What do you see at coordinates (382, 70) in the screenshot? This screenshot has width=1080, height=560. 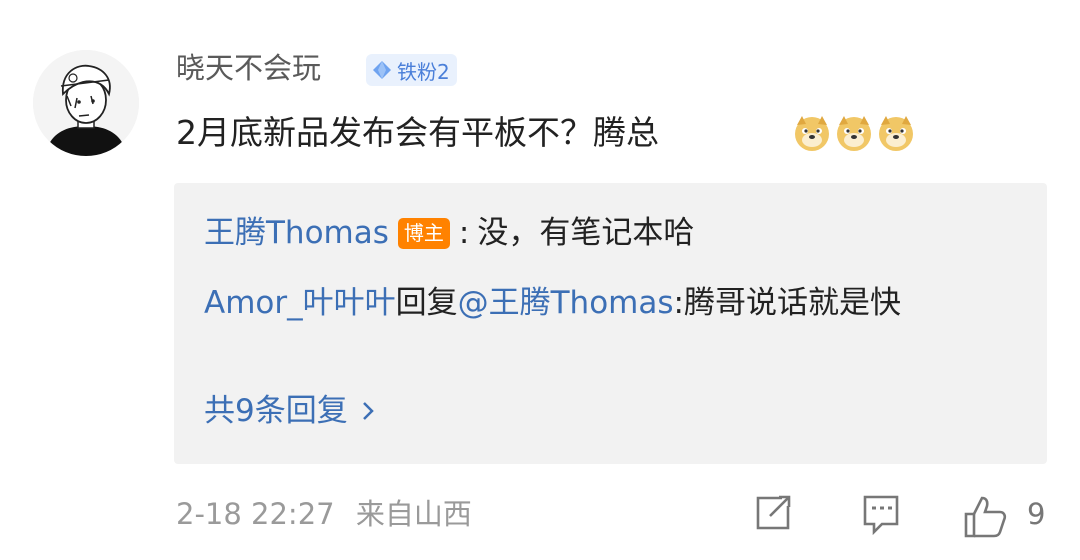 I see `diamond-icon` at bounding box center [382, 70].